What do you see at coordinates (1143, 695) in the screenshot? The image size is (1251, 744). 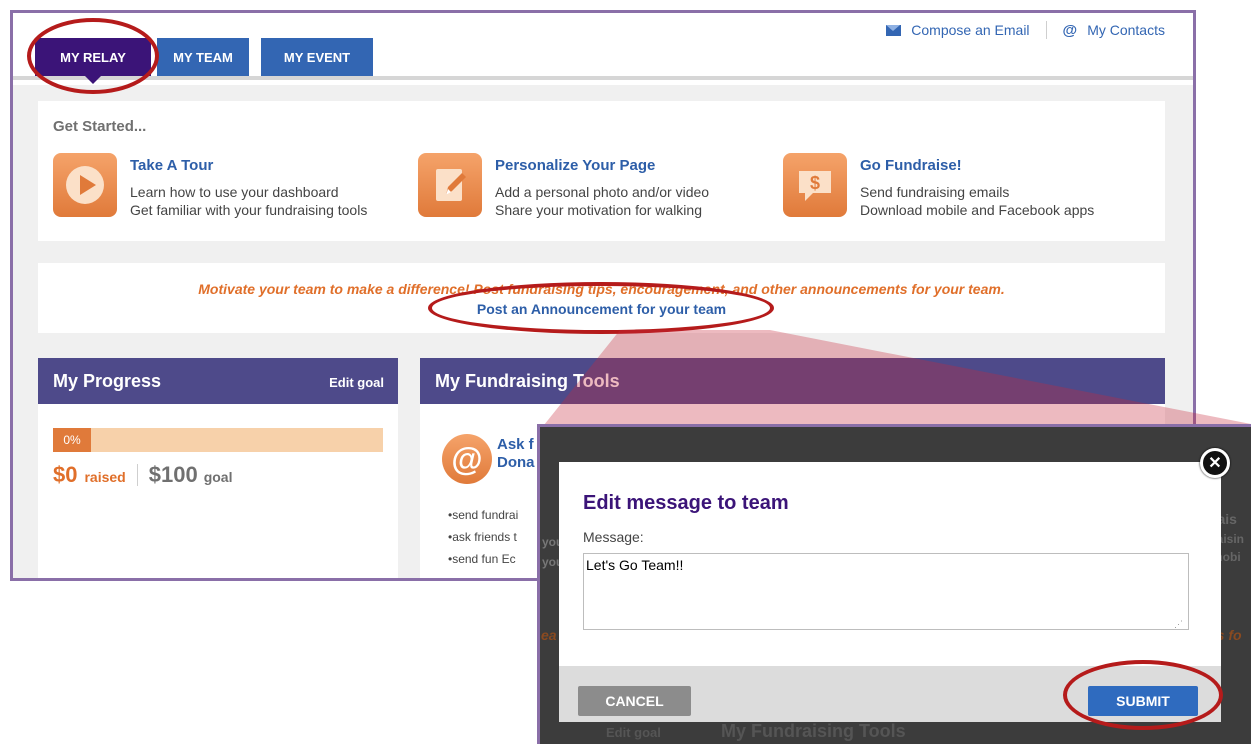 I see `highlight-ring-submit` at bounding box center [1143, 695].